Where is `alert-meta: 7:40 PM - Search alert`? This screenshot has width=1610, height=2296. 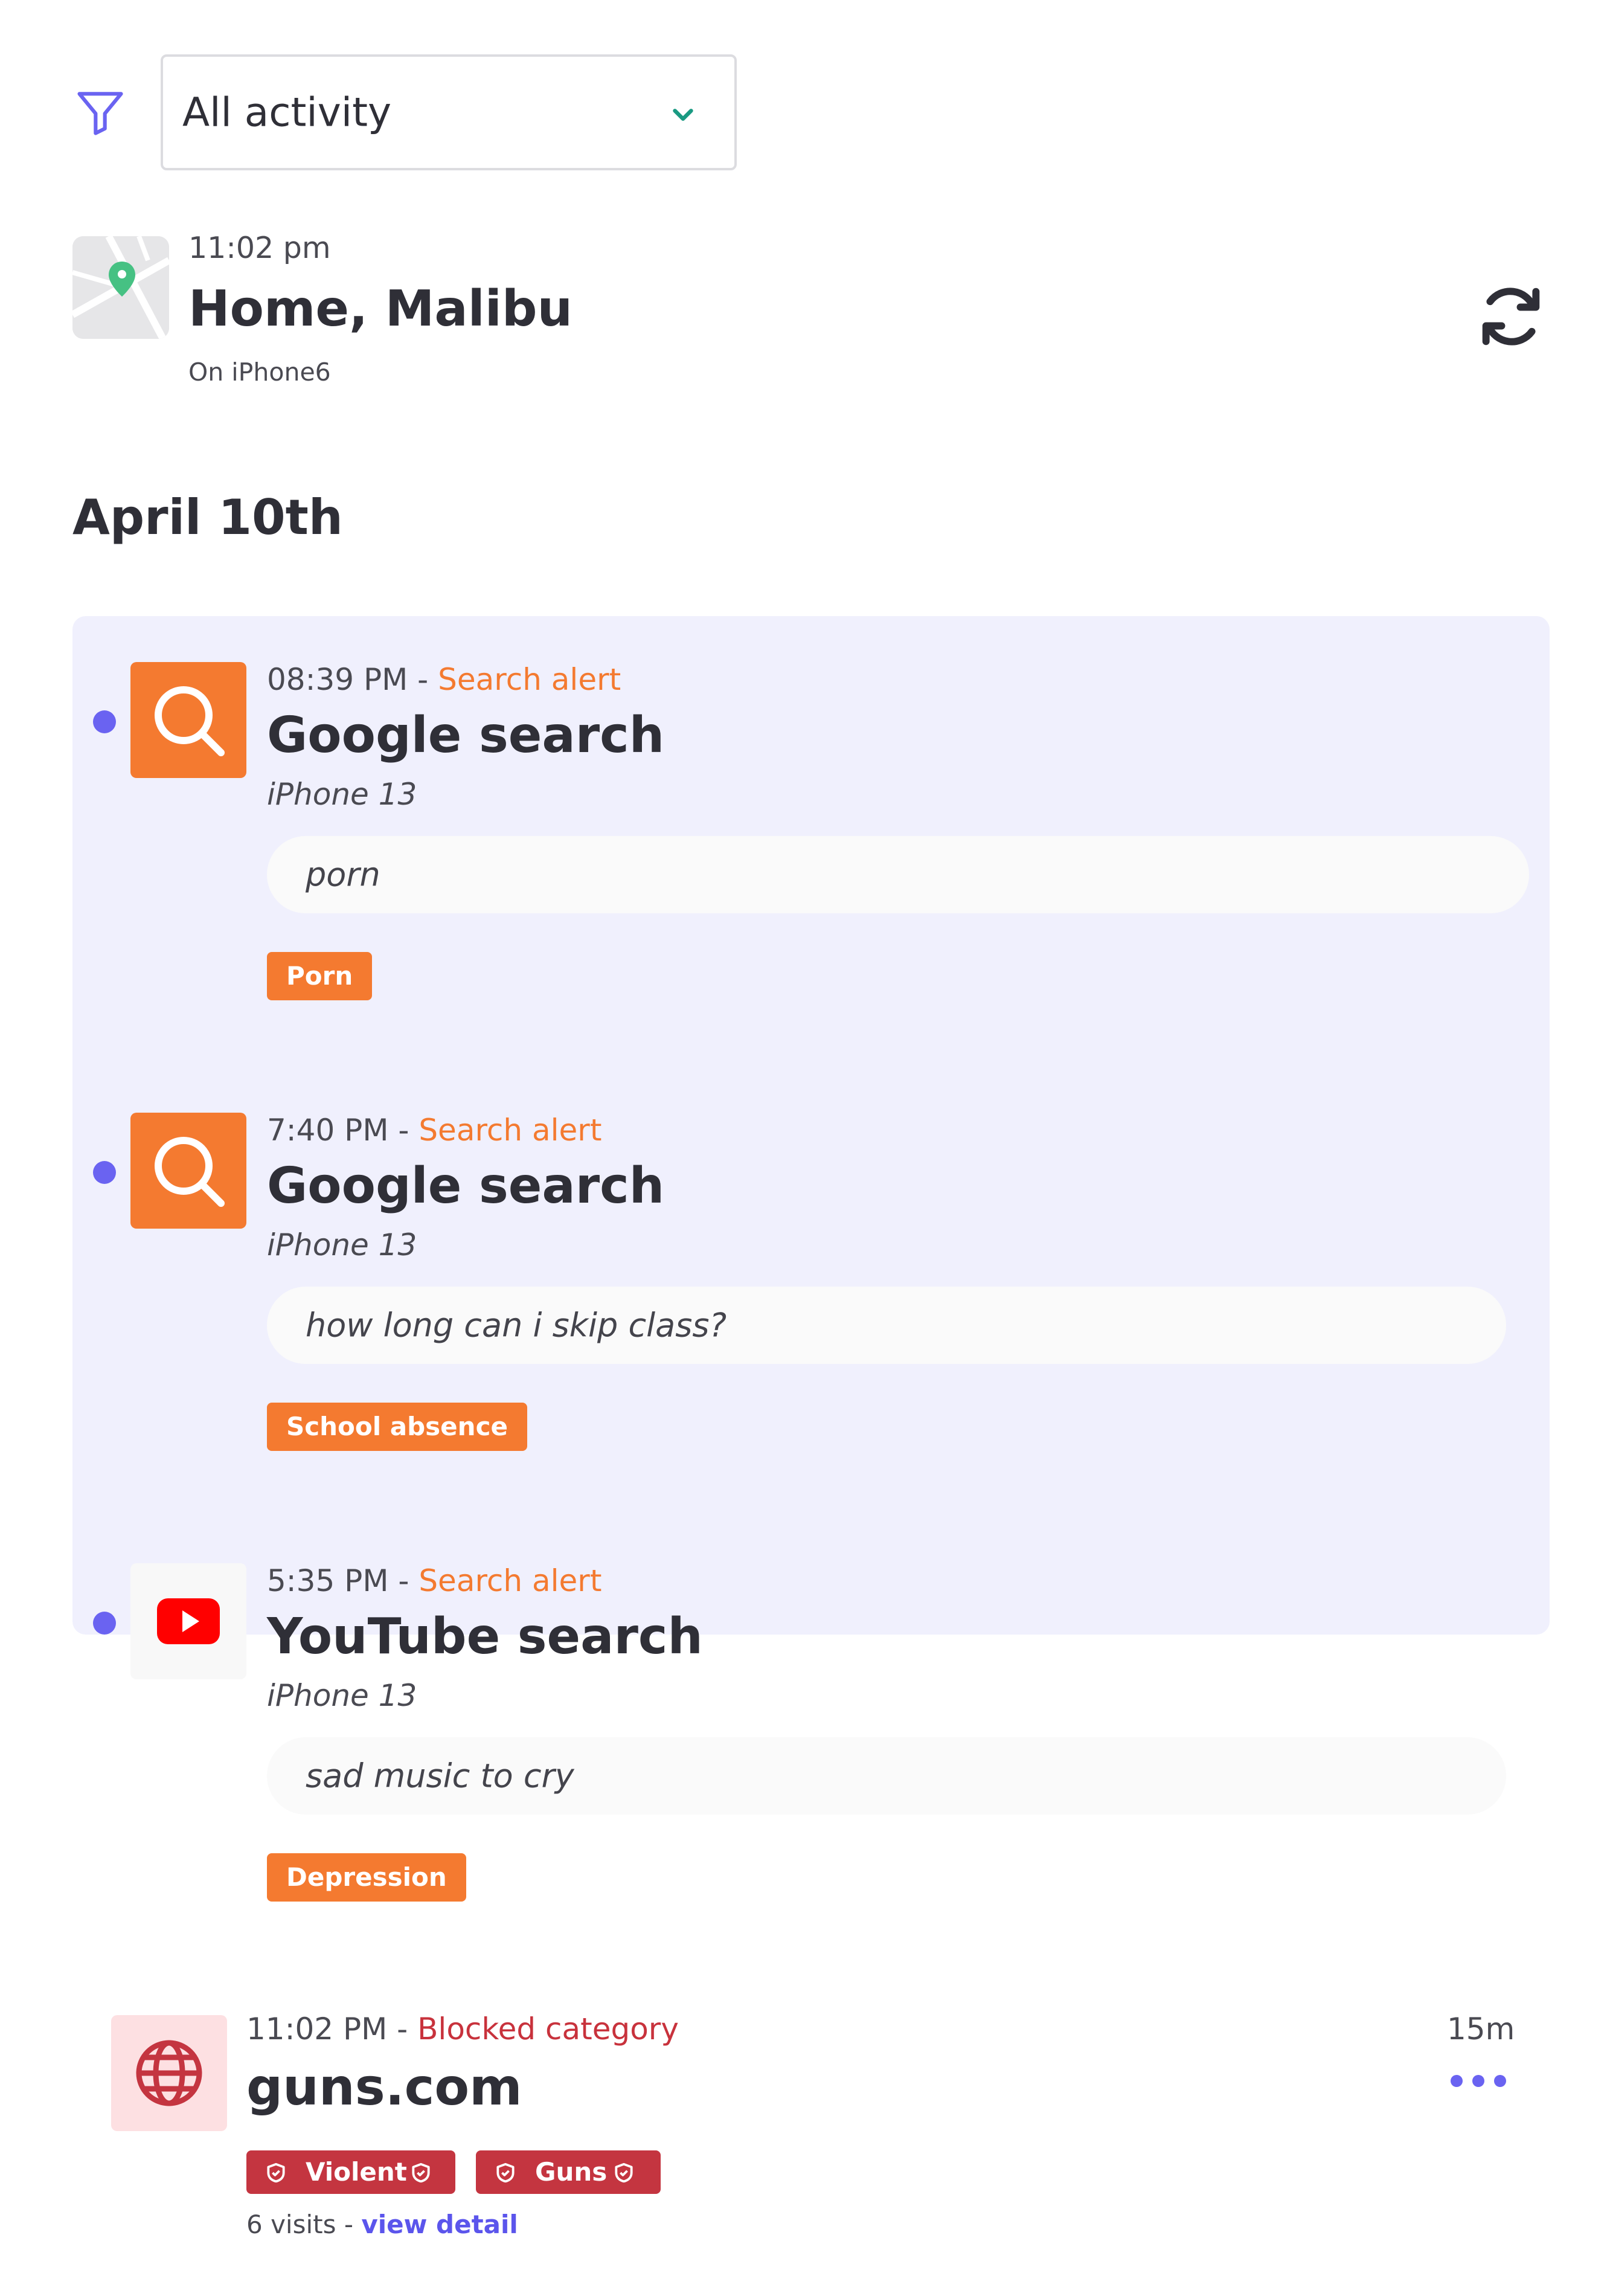
alert-meta: 7:40 PM - Search alert is located at coordinates (434, 1130).